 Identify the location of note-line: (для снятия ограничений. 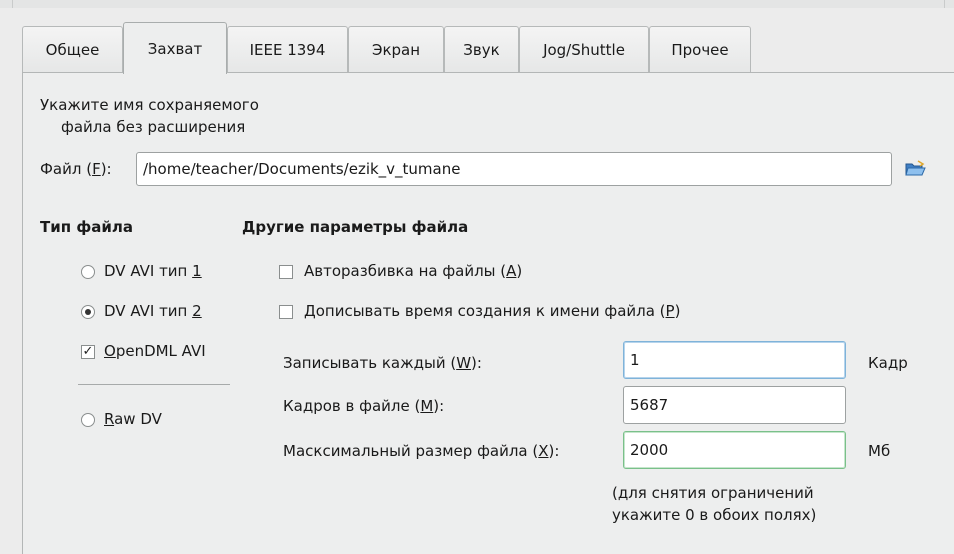
(713, 493).